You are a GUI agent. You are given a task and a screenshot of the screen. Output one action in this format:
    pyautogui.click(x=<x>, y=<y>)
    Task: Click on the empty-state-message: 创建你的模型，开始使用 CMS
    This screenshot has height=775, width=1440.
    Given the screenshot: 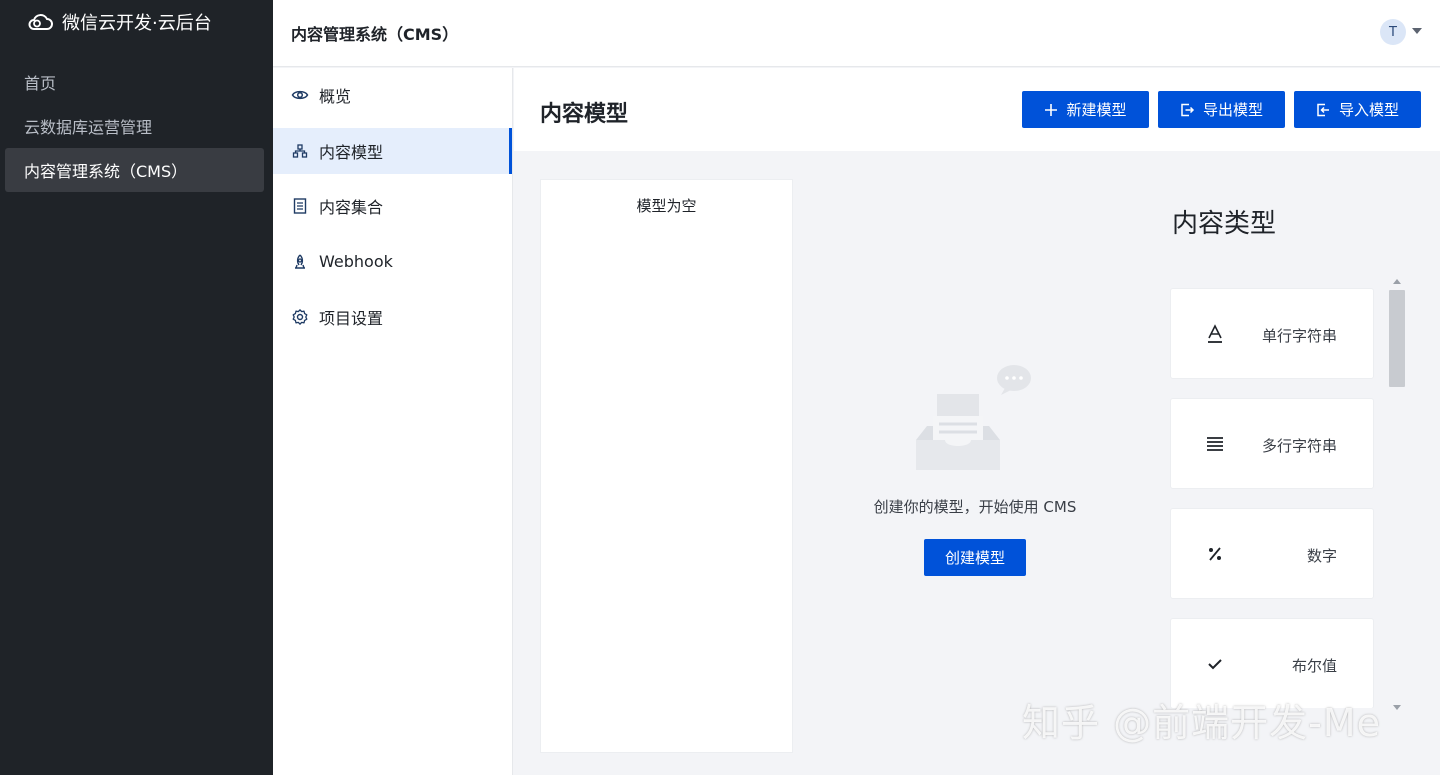 What is the action you would take?
    pyautogui.click(x=975, y=507)
    